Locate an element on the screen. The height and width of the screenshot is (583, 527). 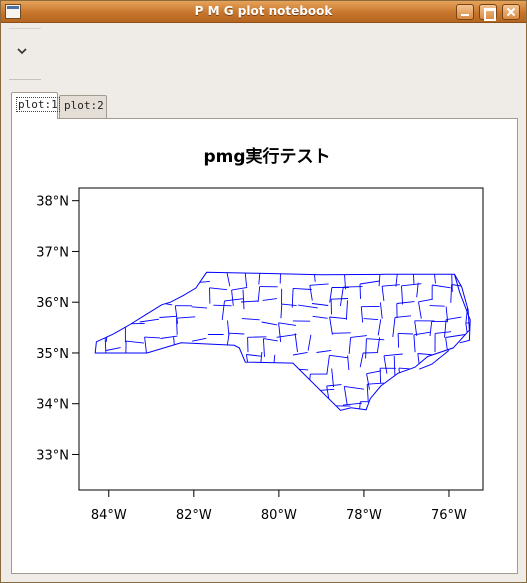
y-tick-label: 34°N is located at coordinates (52, 405).